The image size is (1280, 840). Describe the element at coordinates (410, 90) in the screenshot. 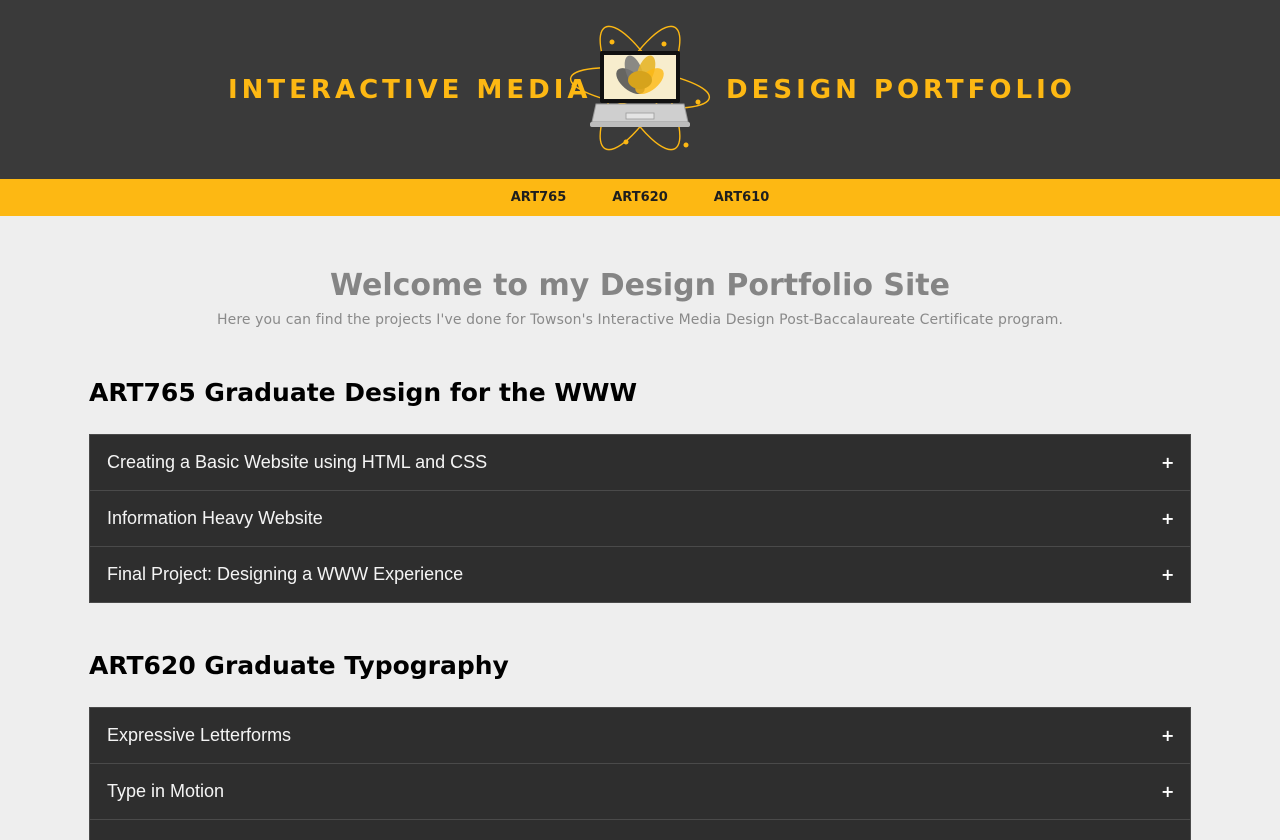

I see `brand-title-left: INTERACTIVE MEDIA` at that location.